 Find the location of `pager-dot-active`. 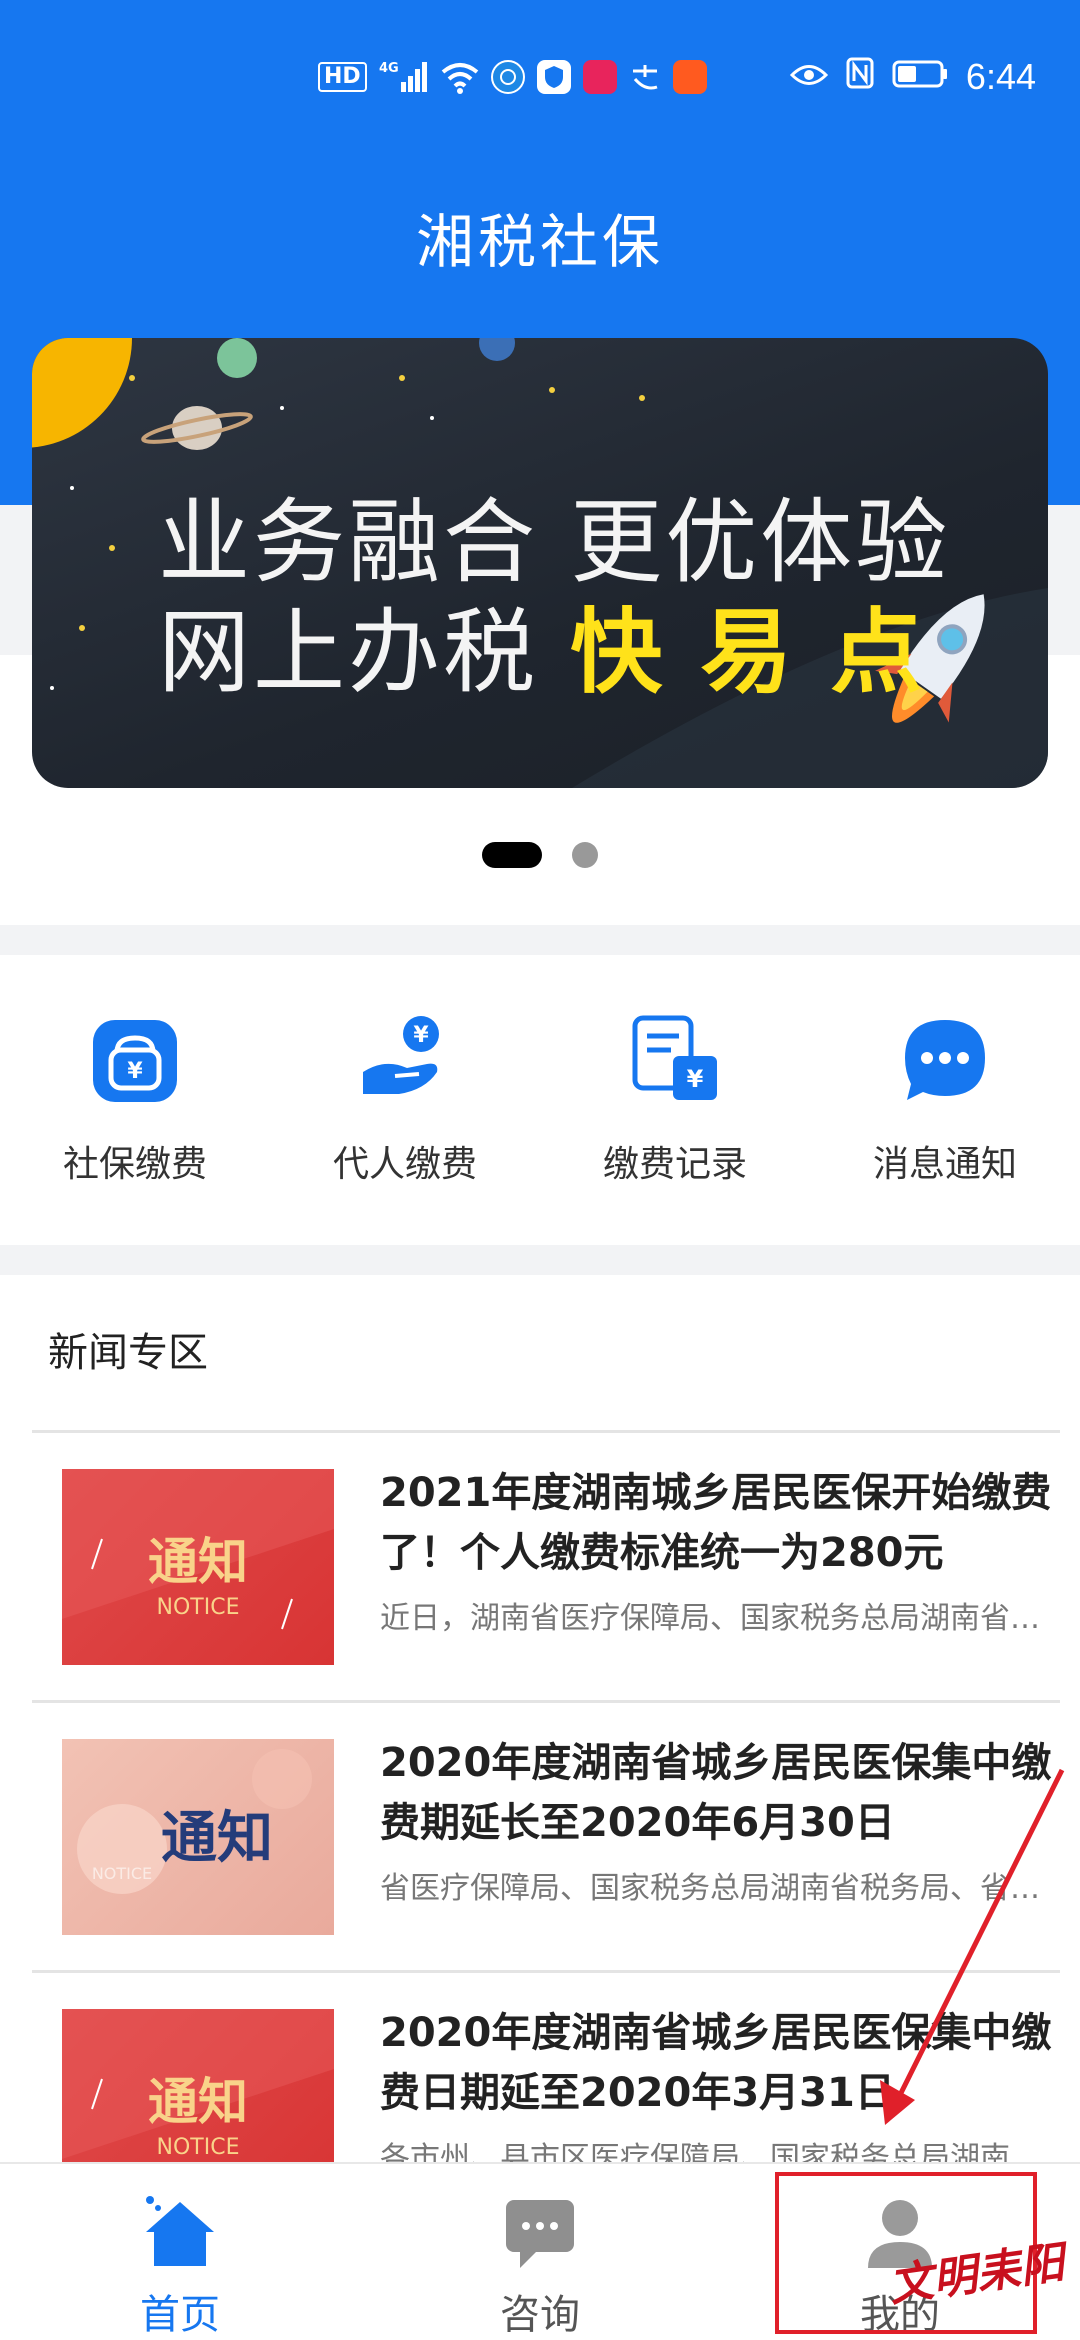

pager-dot-active is located at coordinates (512, 855).